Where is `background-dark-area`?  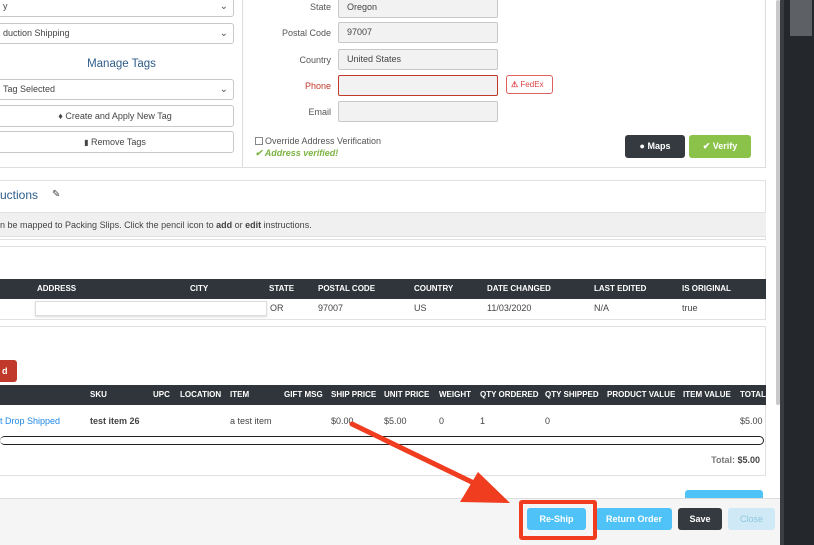 background-dark-area is located at coordinates (797, 272).